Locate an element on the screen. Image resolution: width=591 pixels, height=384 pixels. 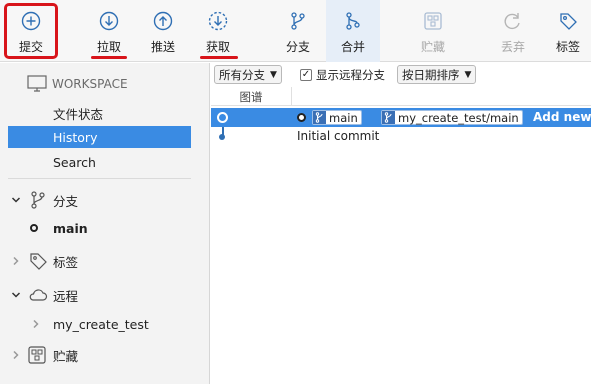
merge-label: 合并 is located at coordinates (352, 47).